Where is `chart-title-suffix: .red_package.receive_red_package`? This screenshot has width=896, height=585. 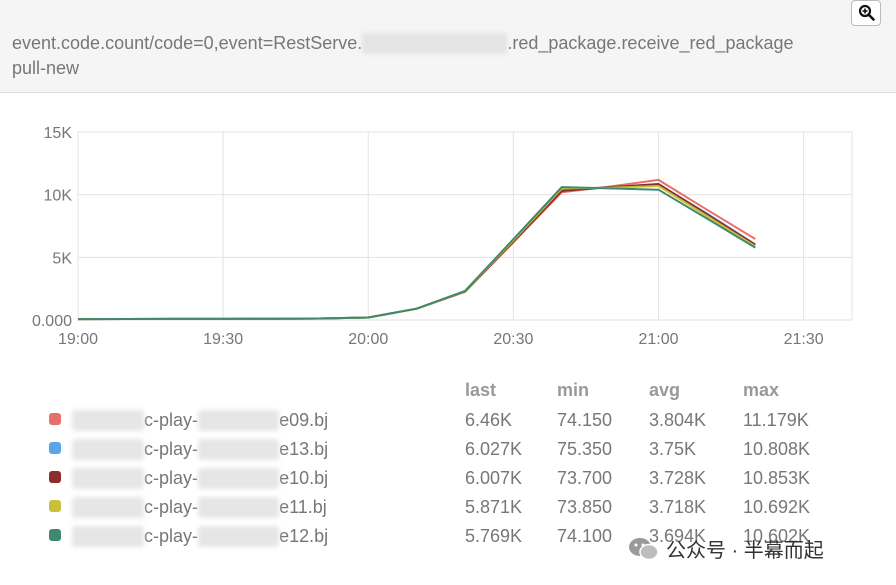 chart-title-suffix: .red_package.receive_red_package is located at coordinates (650, 43).